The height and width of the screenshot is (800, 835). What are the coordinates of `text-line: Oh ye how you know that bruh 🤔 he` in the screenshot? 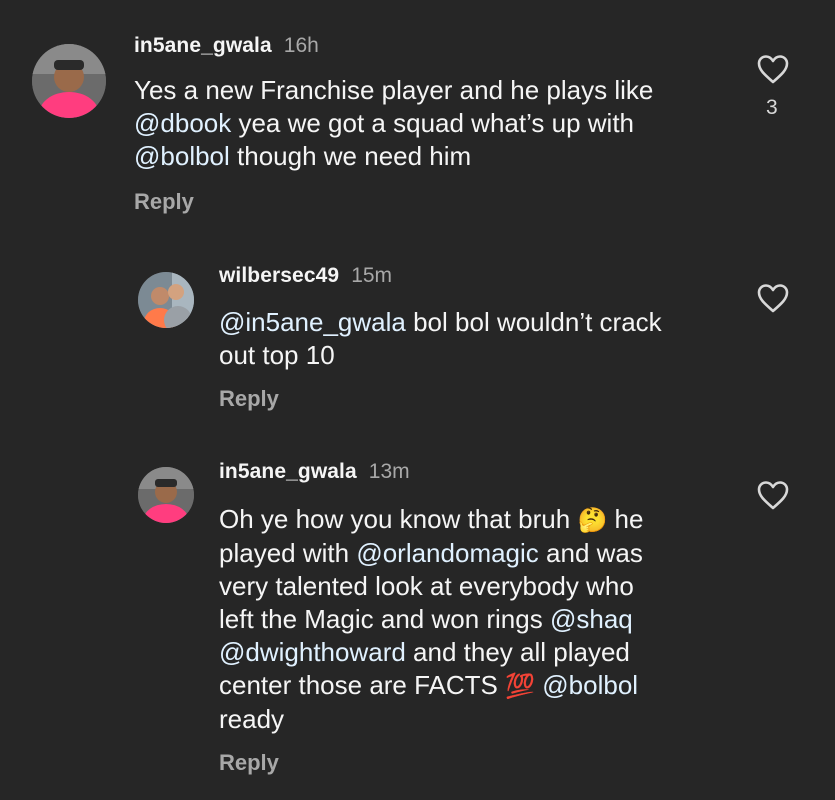 It's located at (431, 519).